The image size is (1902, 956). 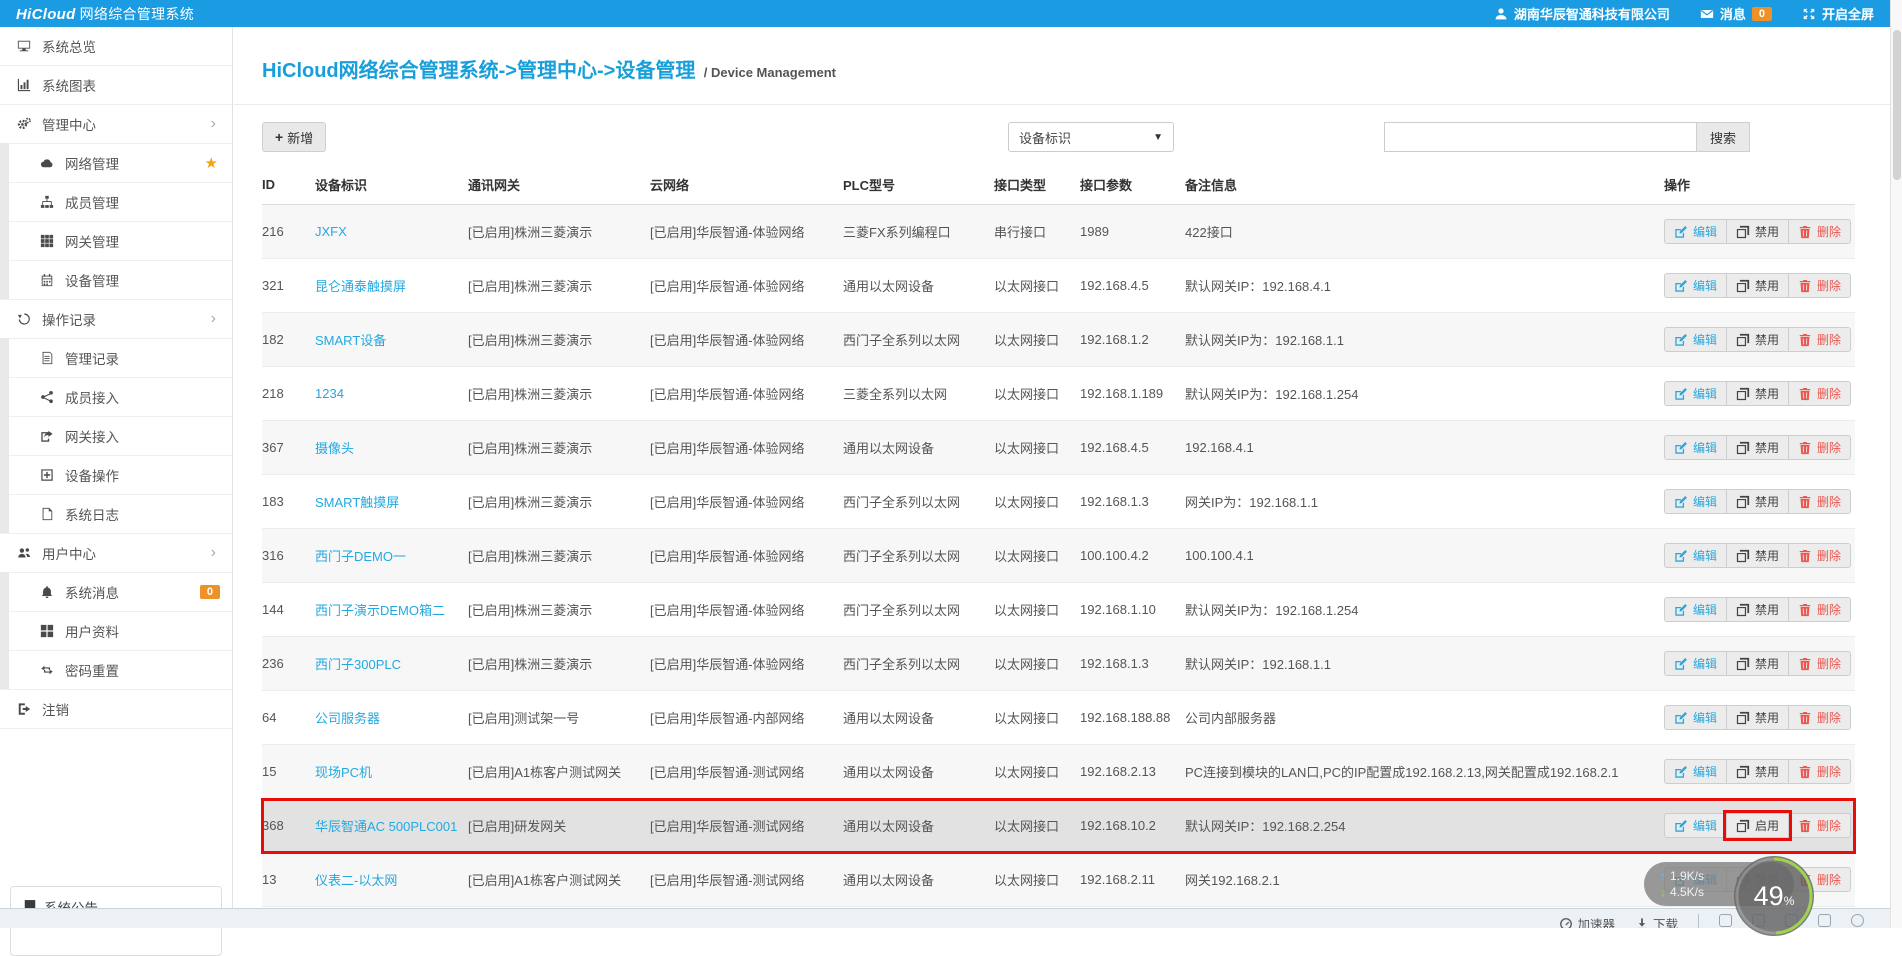 I want to click on sidebar-item-desktop: 系统总览, so click(x=116, y=46).